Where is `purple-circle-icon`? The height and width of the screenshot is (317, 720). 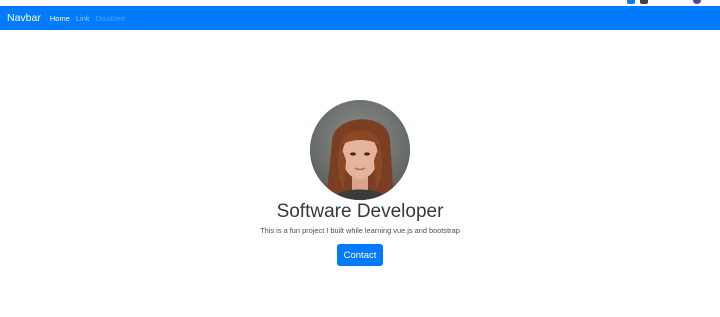
purple-circle-icon is located at coordinates (697, 2).